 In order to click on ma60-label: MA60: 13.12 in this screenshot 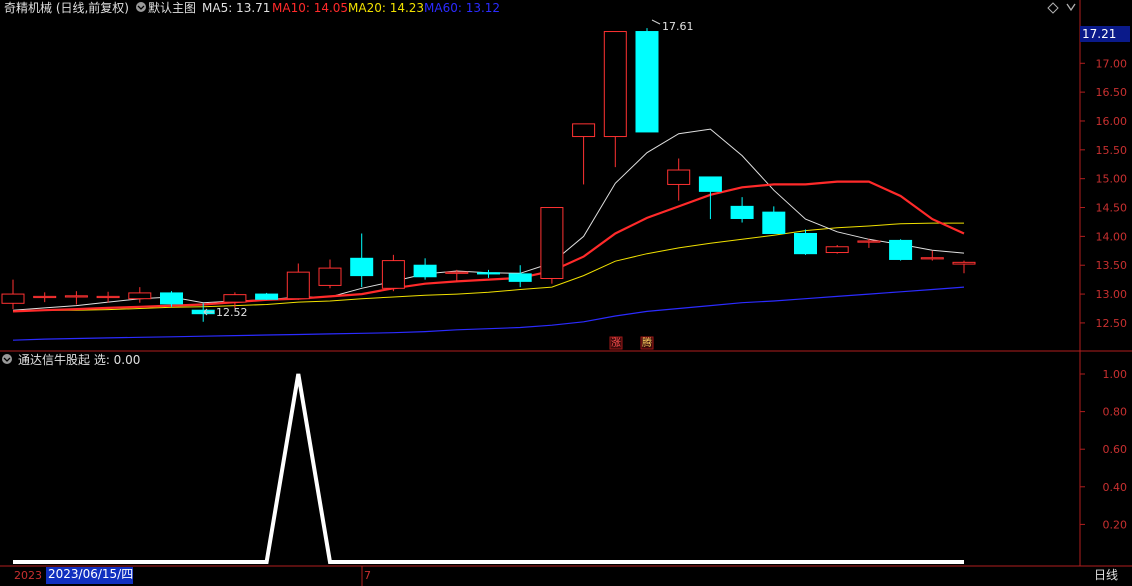, I will do `click(462, 8)`.